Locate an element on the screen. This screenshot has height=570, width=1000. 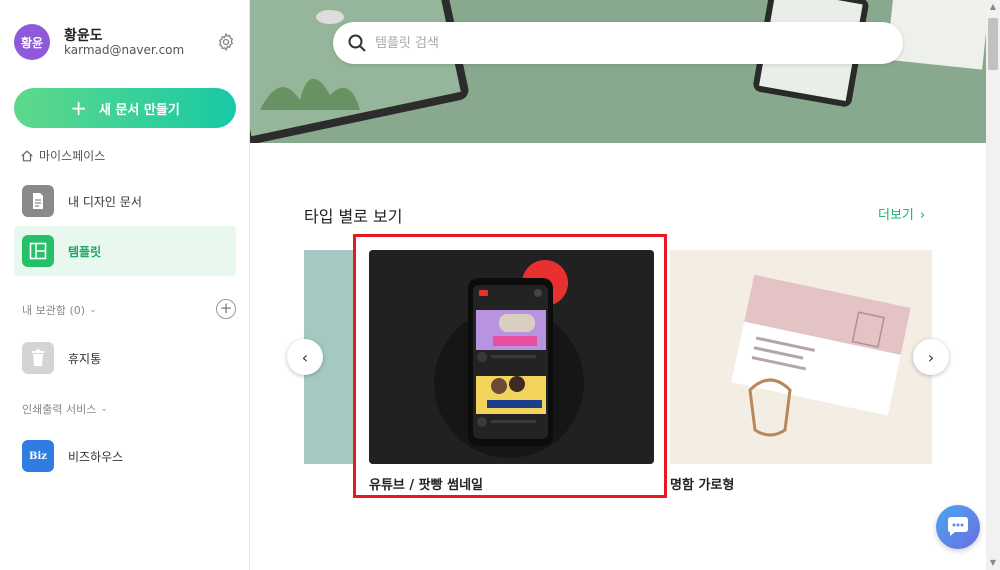
storage-title-label: 내 보관함 (0) is located at coordinates (54, 310).